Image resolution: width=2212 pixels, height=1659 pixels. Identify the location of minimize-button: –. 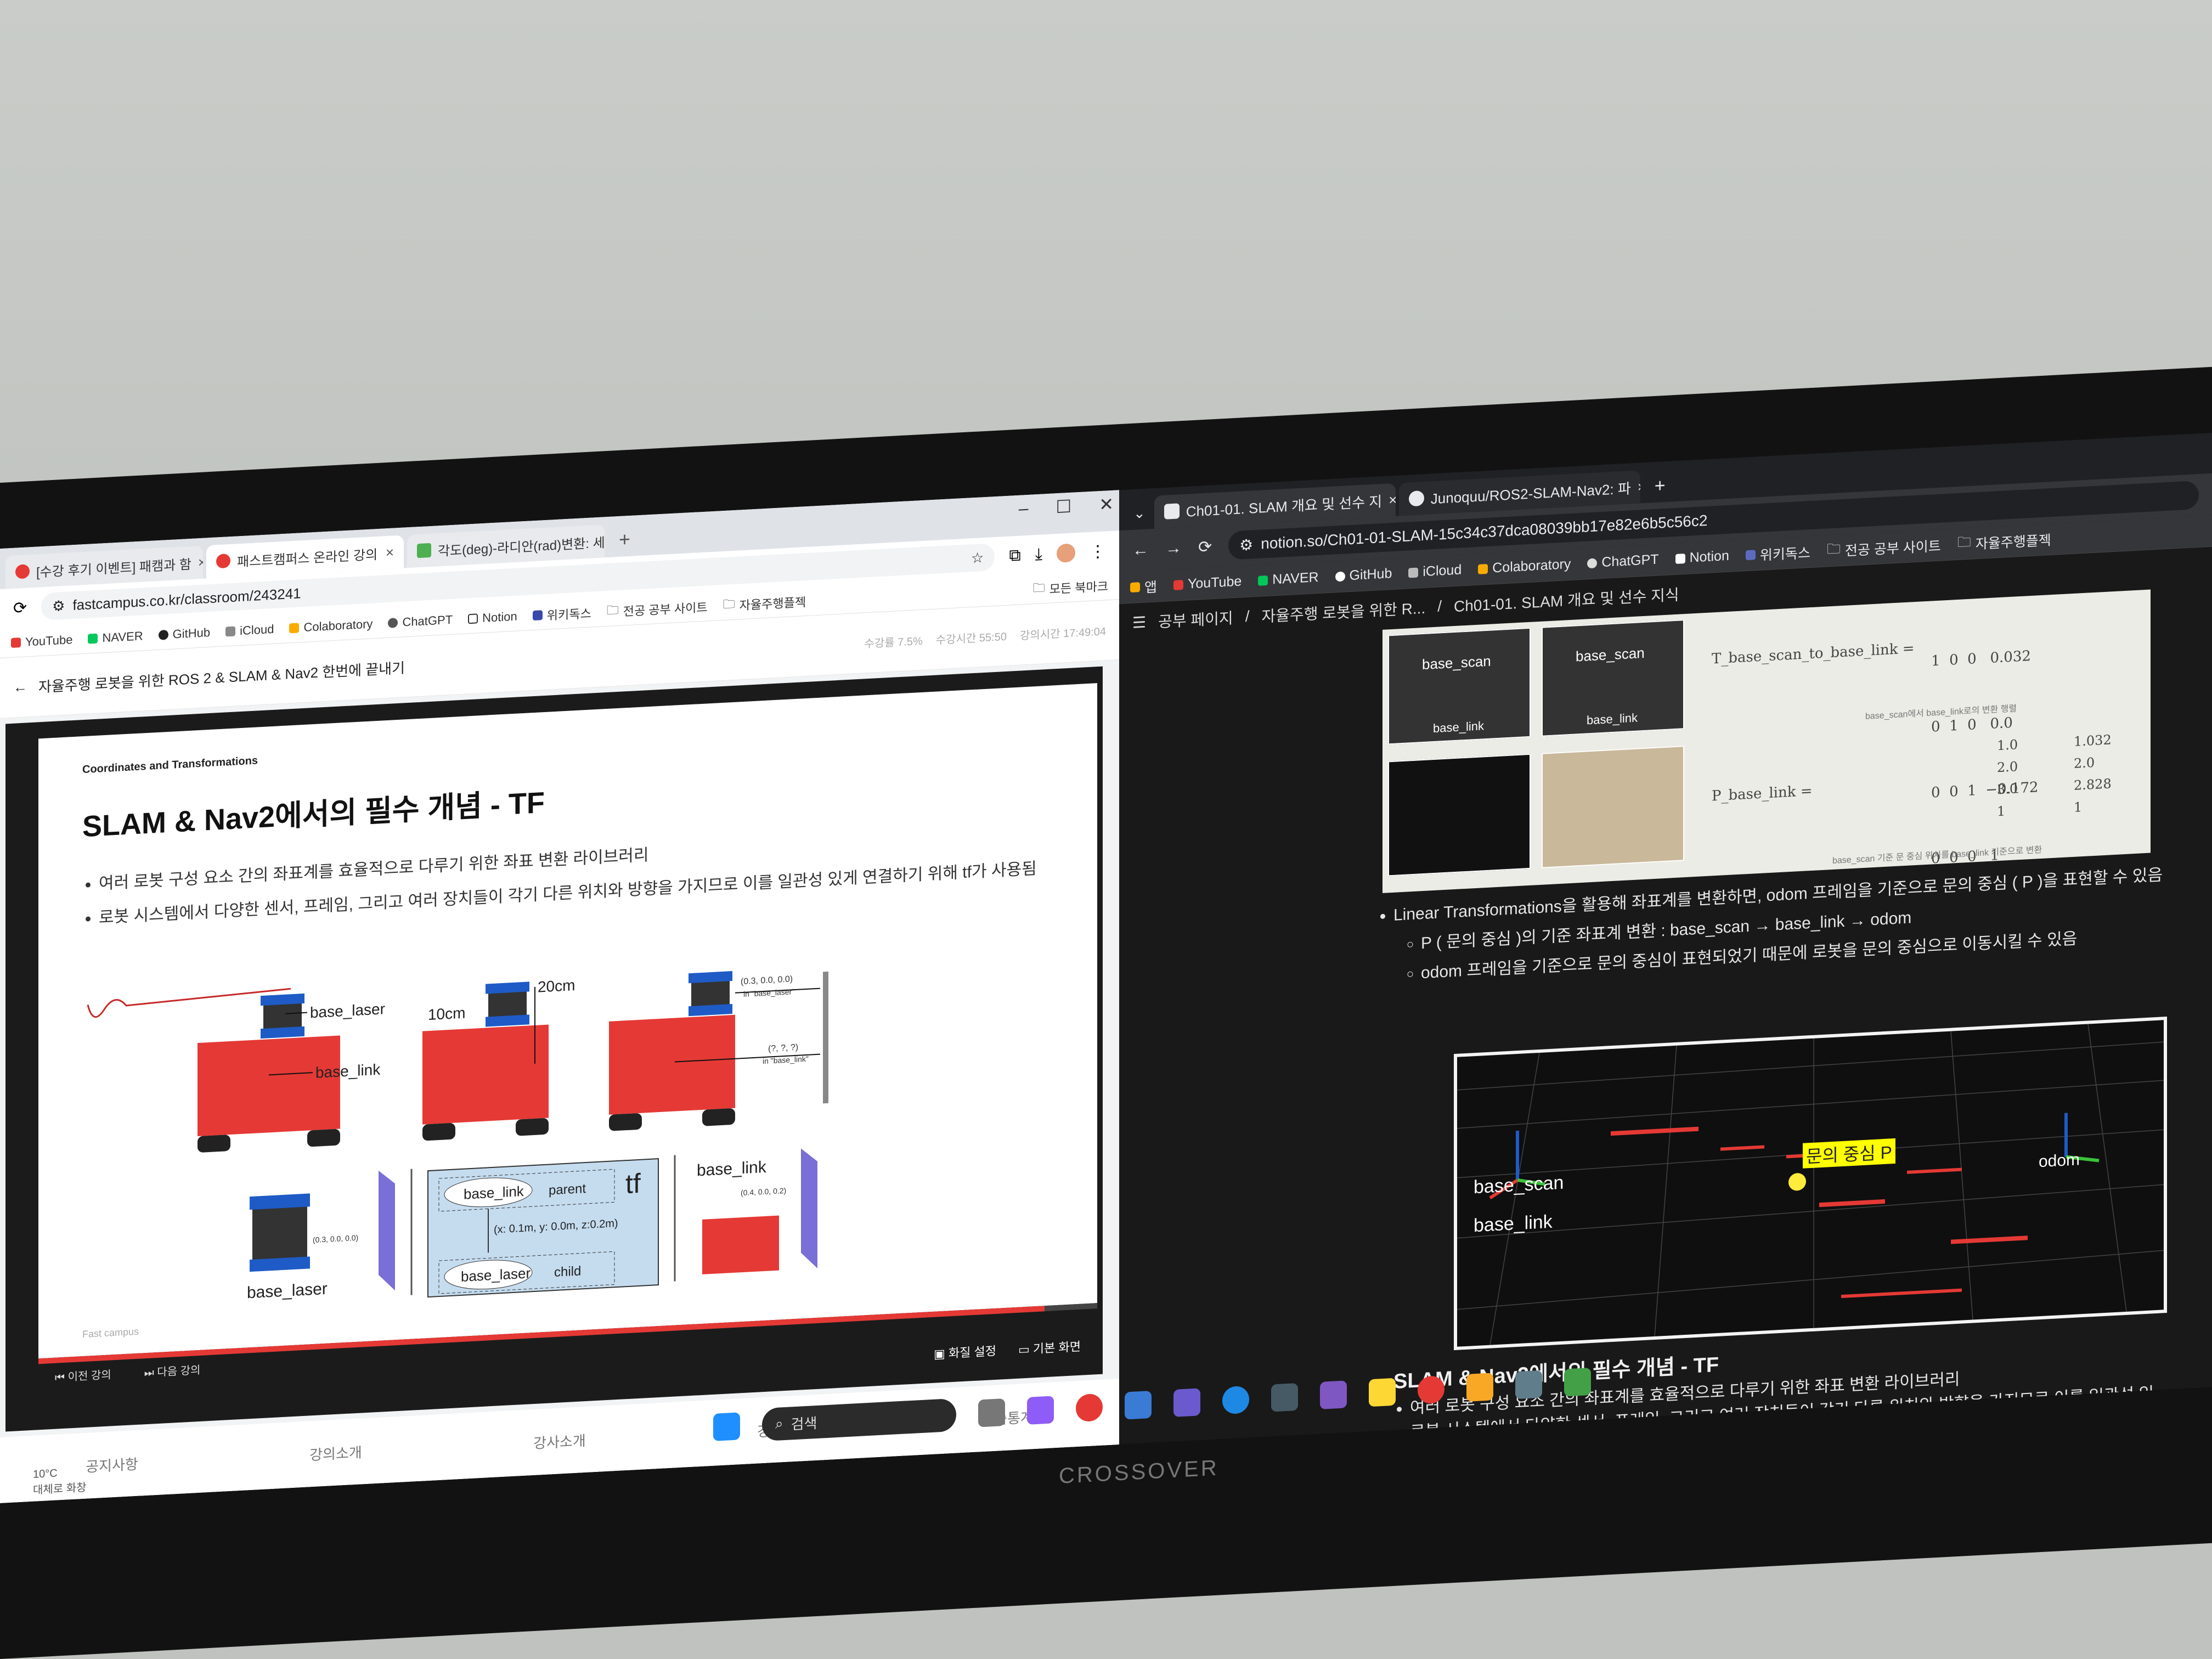
(1024, 509).